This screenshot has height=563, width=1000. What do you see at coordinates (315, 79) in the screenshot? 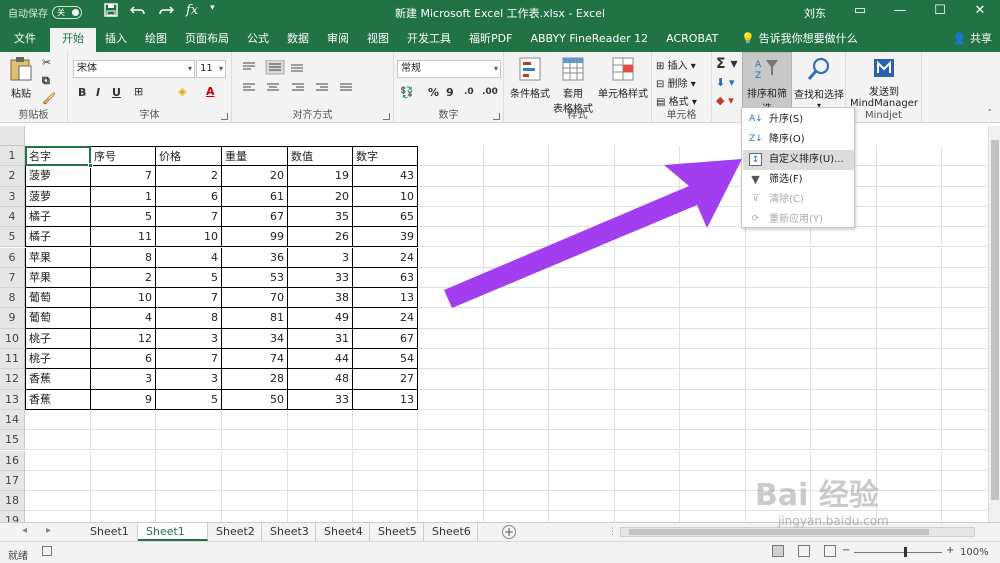
I see `alignment-icons` at bounding box center [315, 79].